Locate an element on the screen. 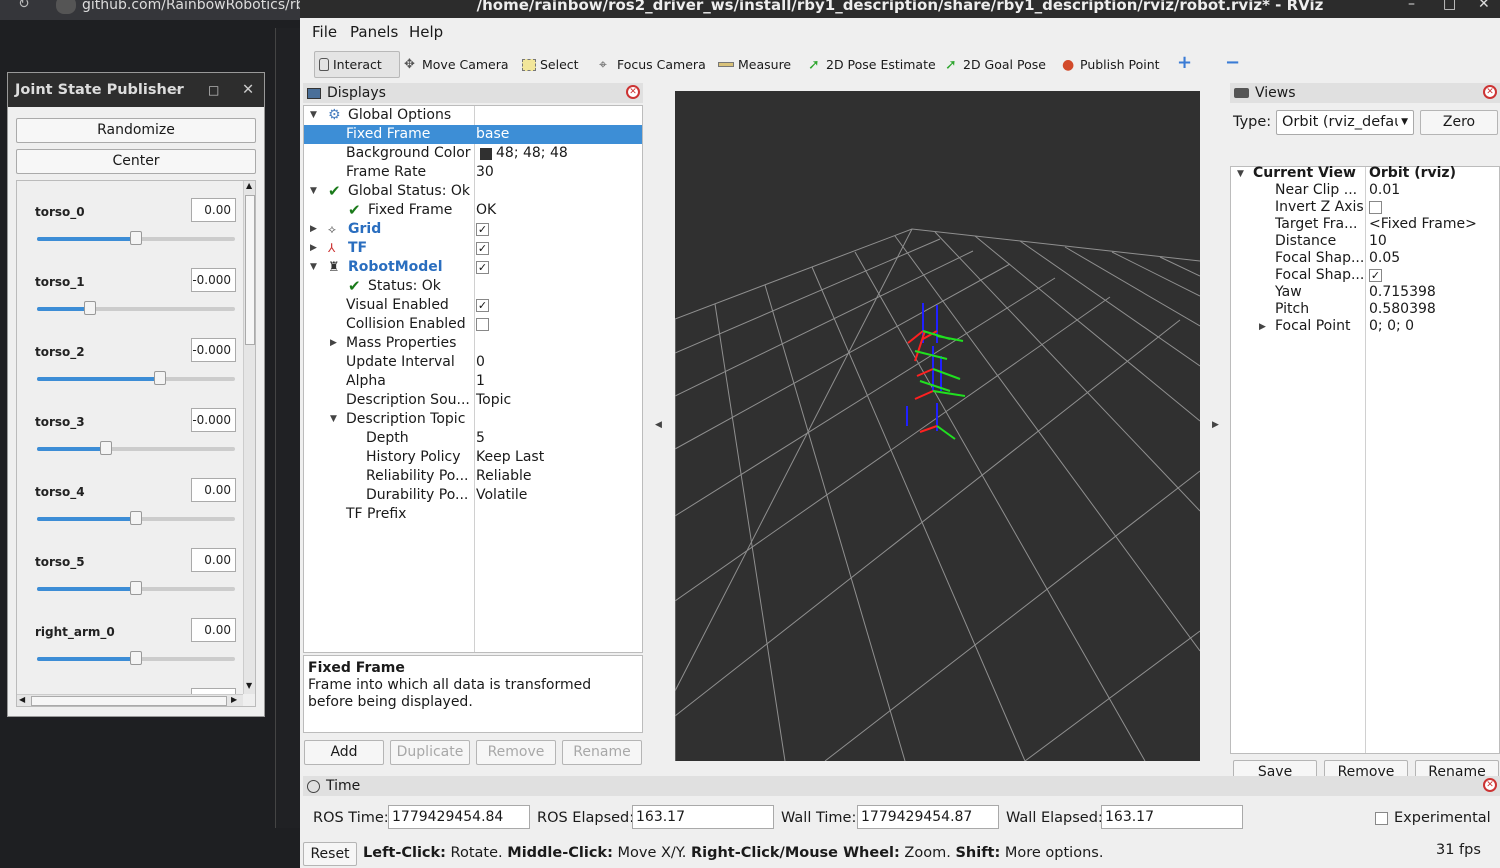 The width and height of the screenshot is (1500, 868). scroll-down-icon: ▼ is located at coordinates (249, 685).